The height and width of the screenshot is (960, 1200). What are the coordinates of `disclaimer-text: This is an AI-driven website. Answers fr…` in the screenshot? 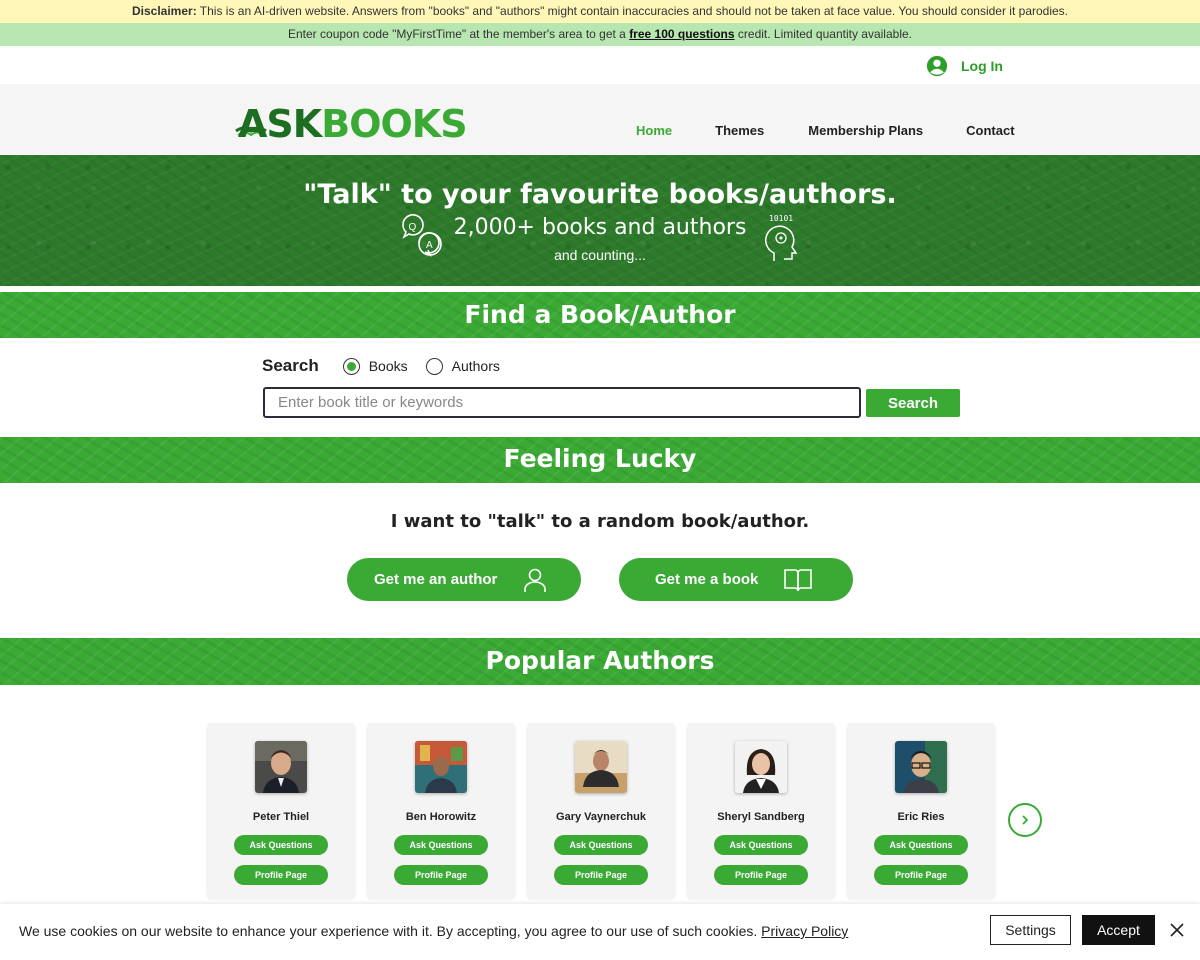 It's located at (632, 11).